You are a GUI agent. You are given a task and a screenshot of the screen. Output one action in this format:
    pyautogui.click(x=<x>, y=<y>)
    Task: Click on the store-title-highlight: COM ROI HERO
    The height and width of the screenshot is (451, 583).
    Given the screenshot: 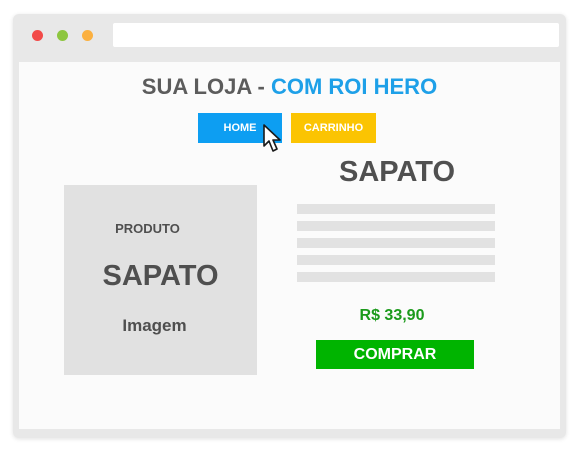 What is the action you would take?
    pyautogui.click(x=354, y=86)
    